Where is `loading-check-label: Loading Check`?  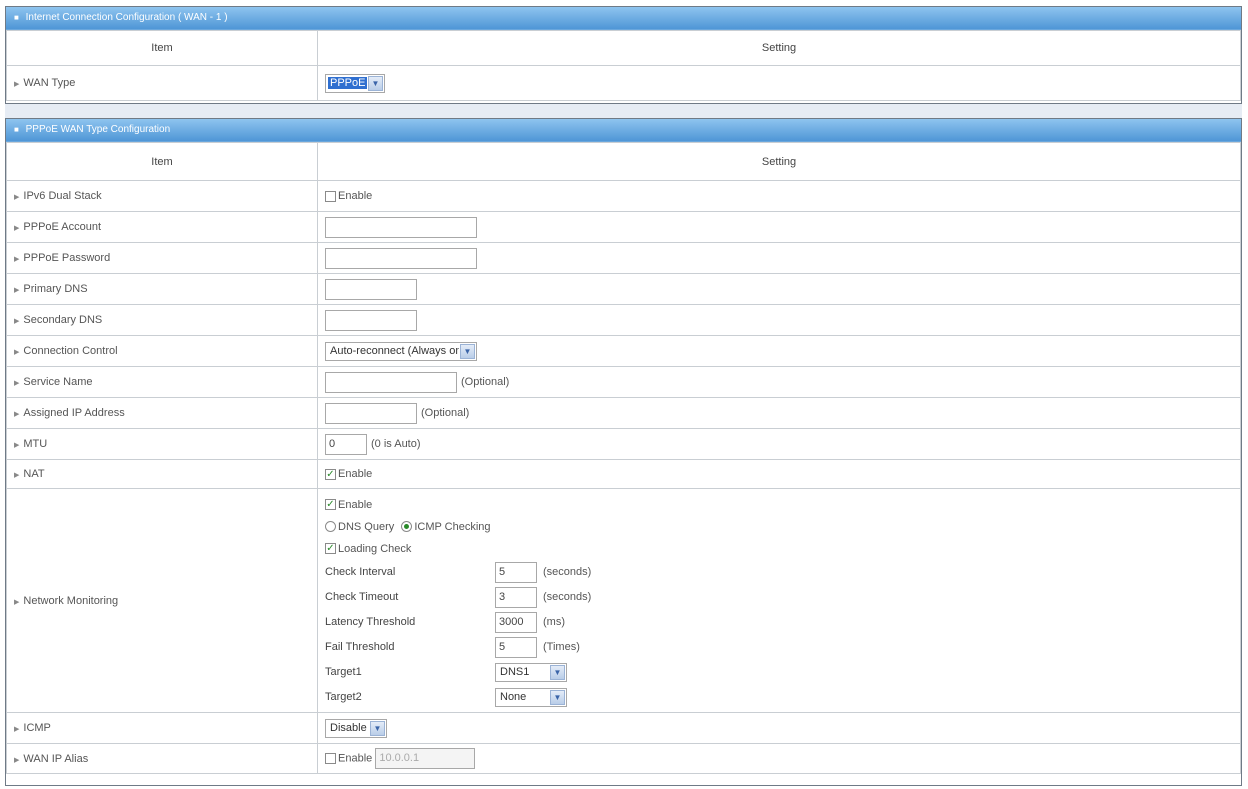 loading-check-label: Loading Check is located at coordinates (375, 548).